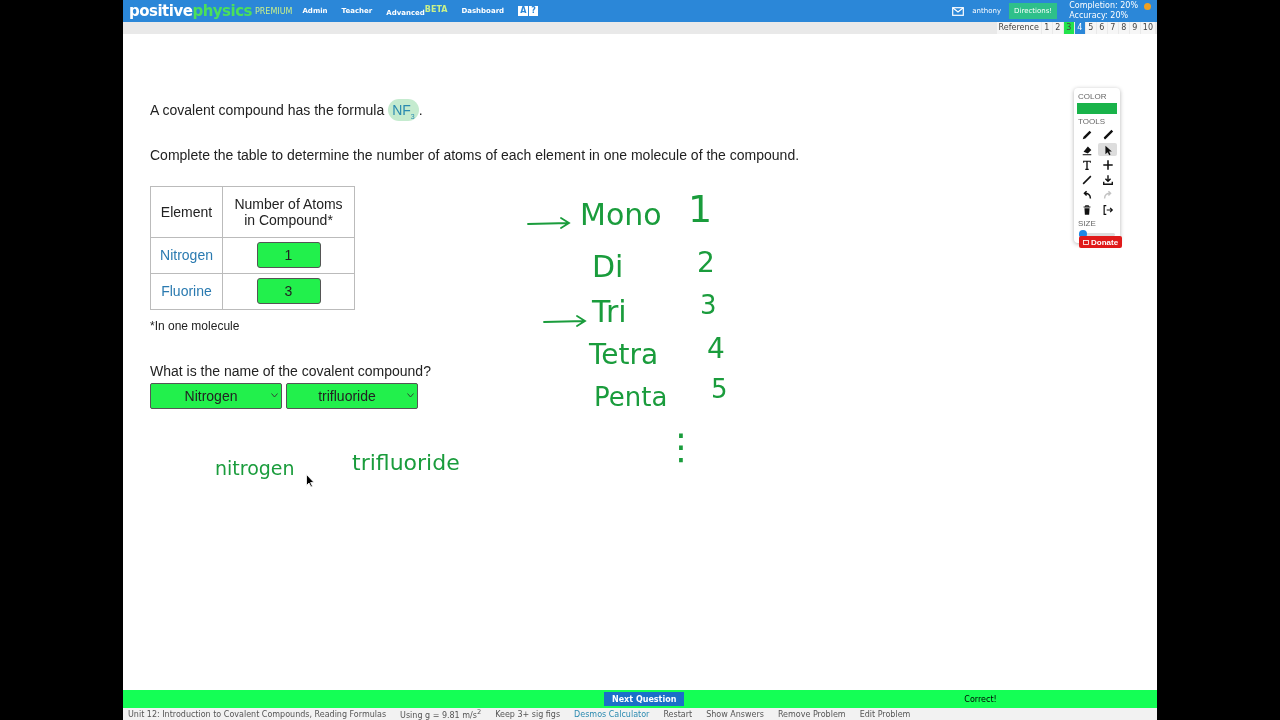  I want to click on gift-icon, so click(1086, 242).